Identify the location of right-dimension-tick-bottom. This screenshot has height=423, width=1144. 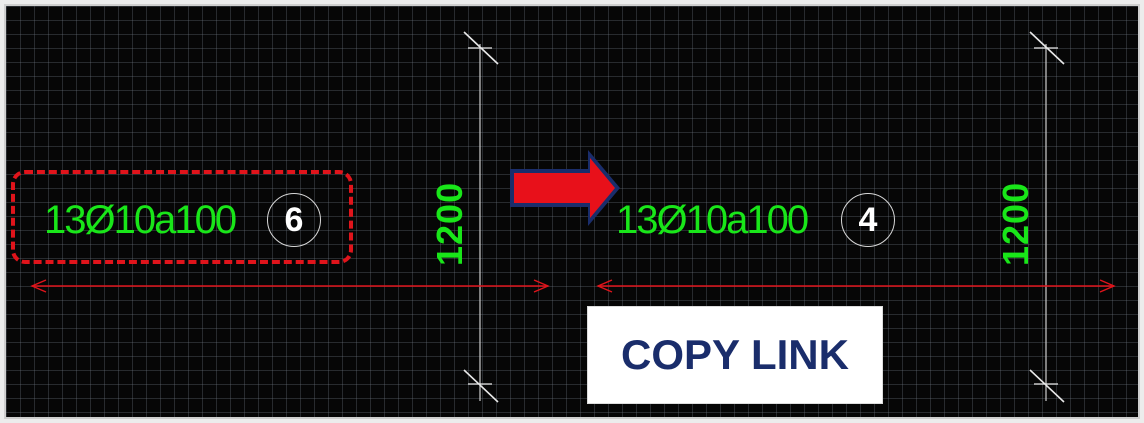
(1047, 386).